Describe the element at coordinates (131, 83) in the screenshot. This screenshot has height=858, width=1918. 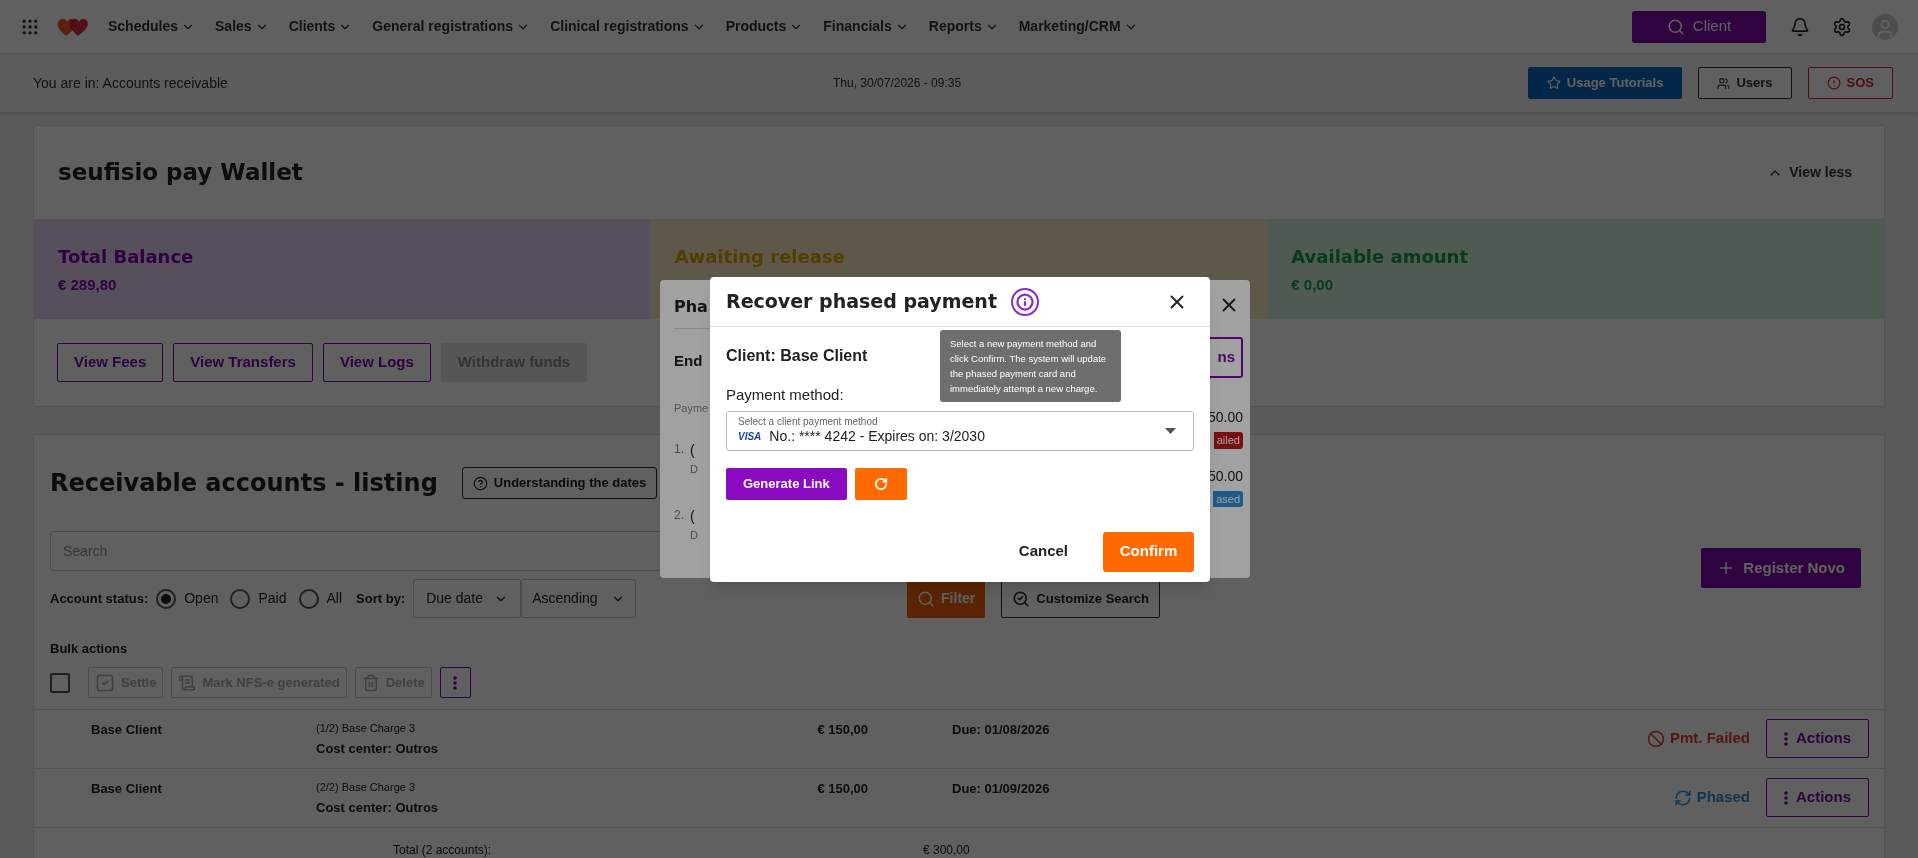
I see `breadcrumb-text: You are in: Accounts receivable` at that location.